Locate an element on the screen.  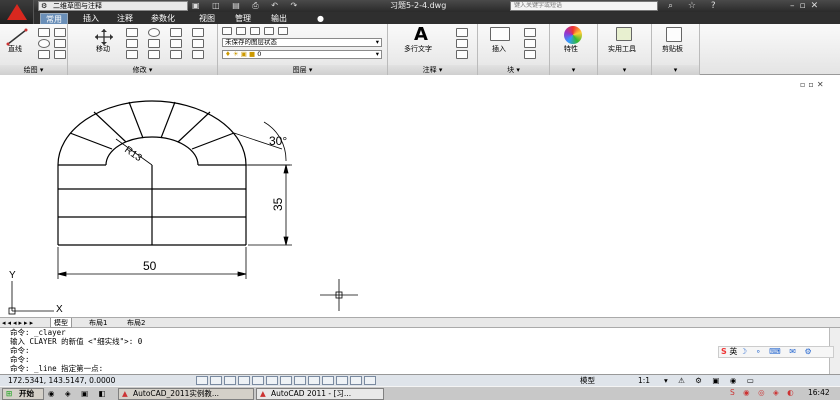
tab-layout1: 布局1 is located at coordinates (98, 323).